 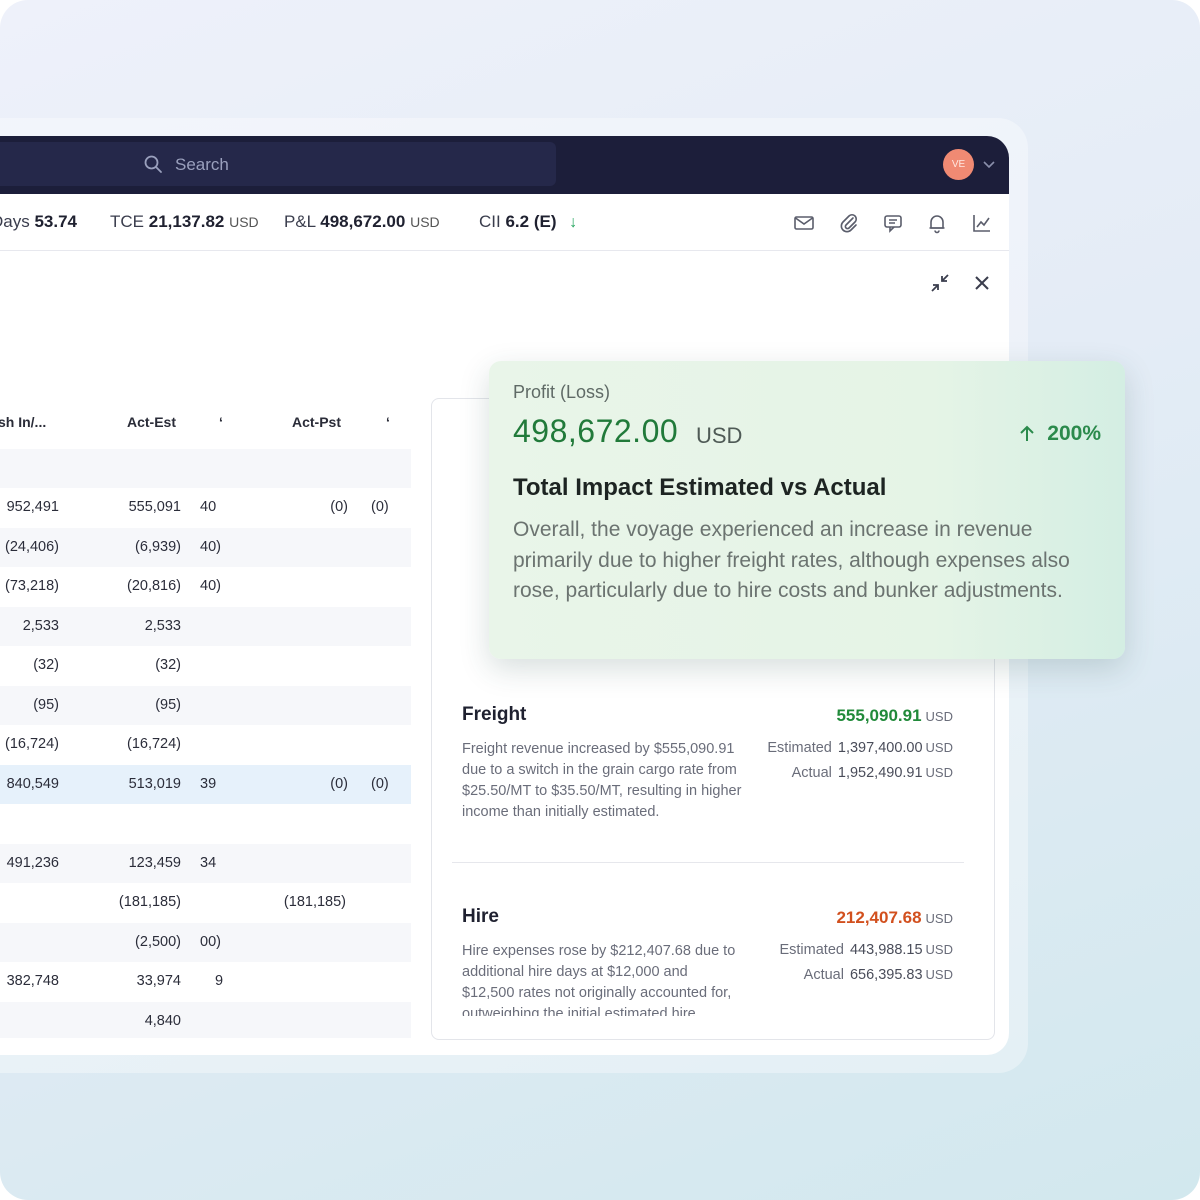 I want to click on hire-actual-value: 656,395.83, so click(x=886, y=975).